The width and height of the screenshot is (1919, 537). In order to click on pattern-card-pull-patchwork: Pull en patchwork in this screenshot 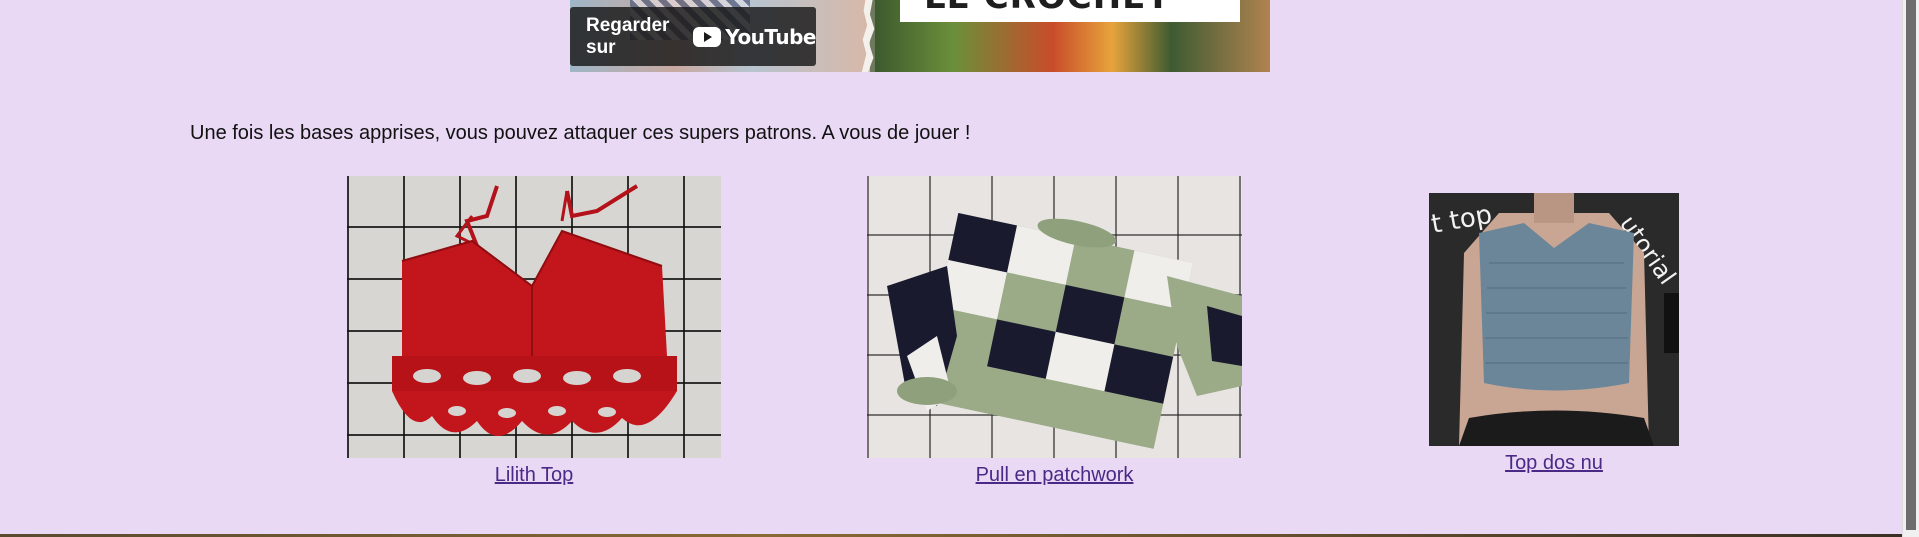, I will do `click(1054, 331)`.